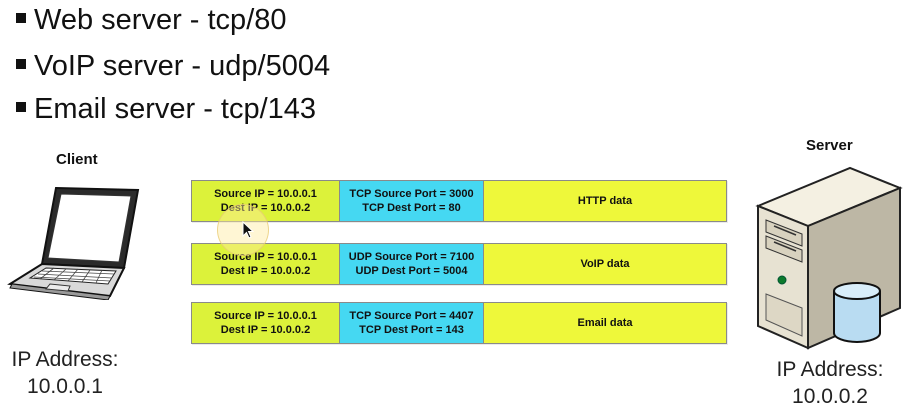 The image size is (914, 412). Describe the element at coordinates (160, 20) in the screenshot. I see `list-item-text: Web server - tcp/80` at that location.